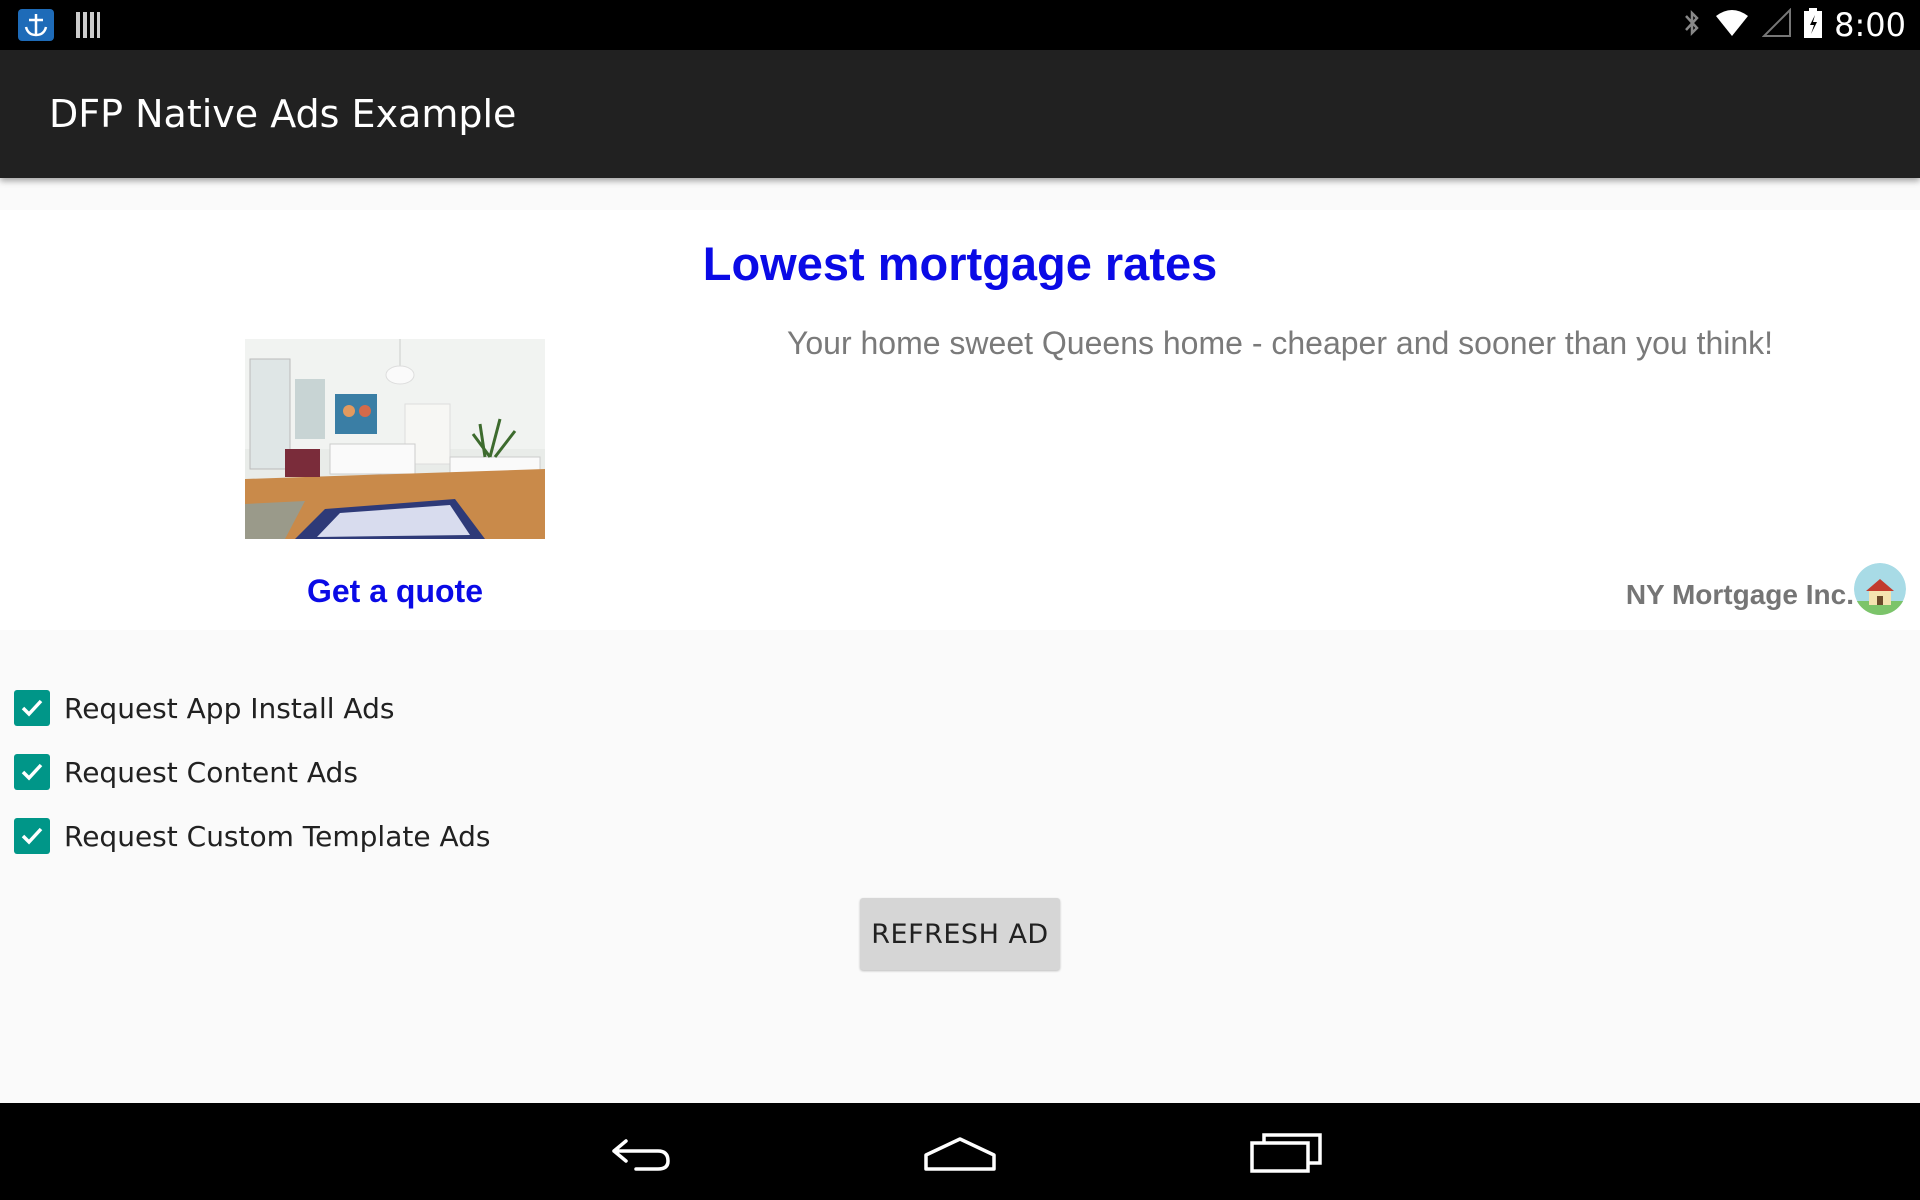 This screenshot has height=1200, width=1920. I want to click on barcode-app-icon, so click(88, 27).